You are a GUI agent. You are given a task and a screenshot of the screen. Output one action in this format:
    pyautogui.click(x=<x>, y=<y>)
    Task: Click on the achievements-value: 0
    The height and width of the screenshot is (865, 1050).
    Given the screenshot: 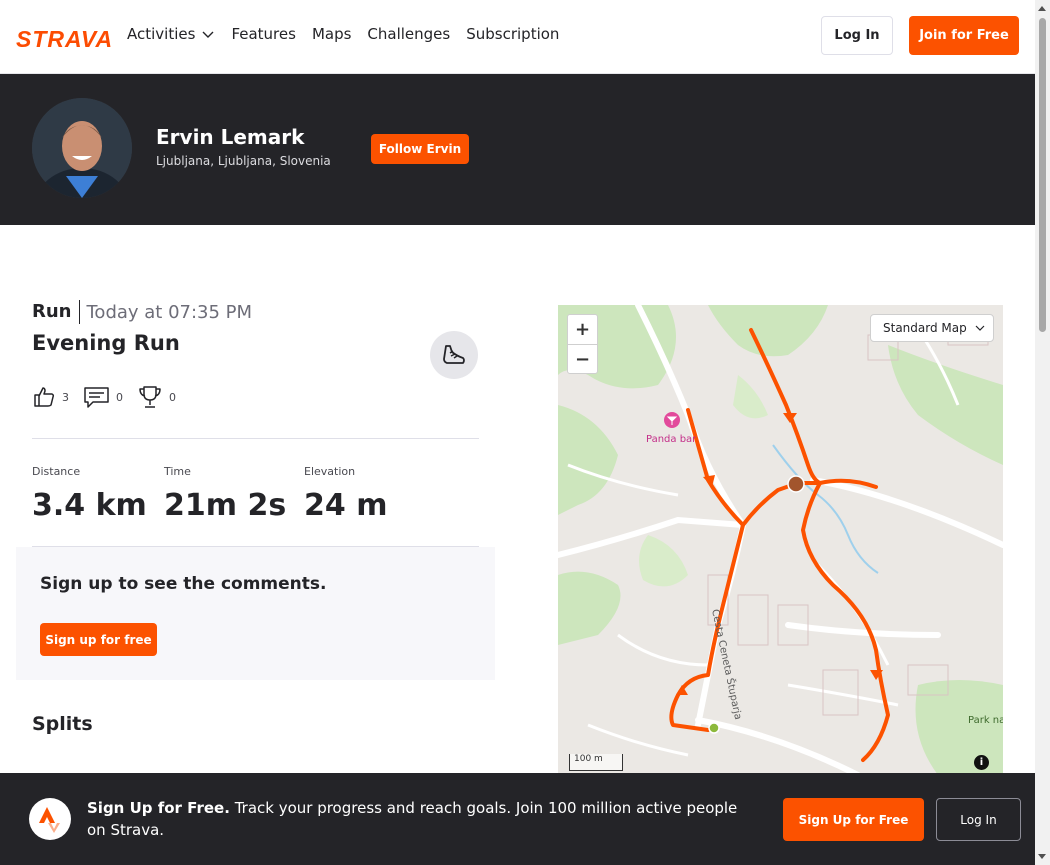 What is the action you would take?
    pyautogui.click(x=172, y=397)
    